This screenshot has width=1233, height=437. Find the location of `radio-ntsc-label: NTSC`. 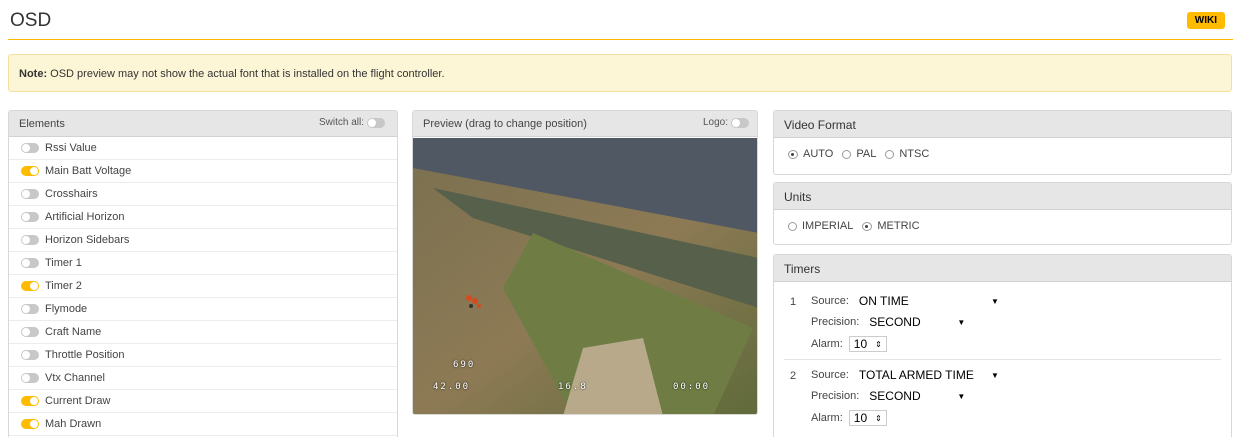

radio-ntsc-label: NTSC is located at coordinates (914, 154).